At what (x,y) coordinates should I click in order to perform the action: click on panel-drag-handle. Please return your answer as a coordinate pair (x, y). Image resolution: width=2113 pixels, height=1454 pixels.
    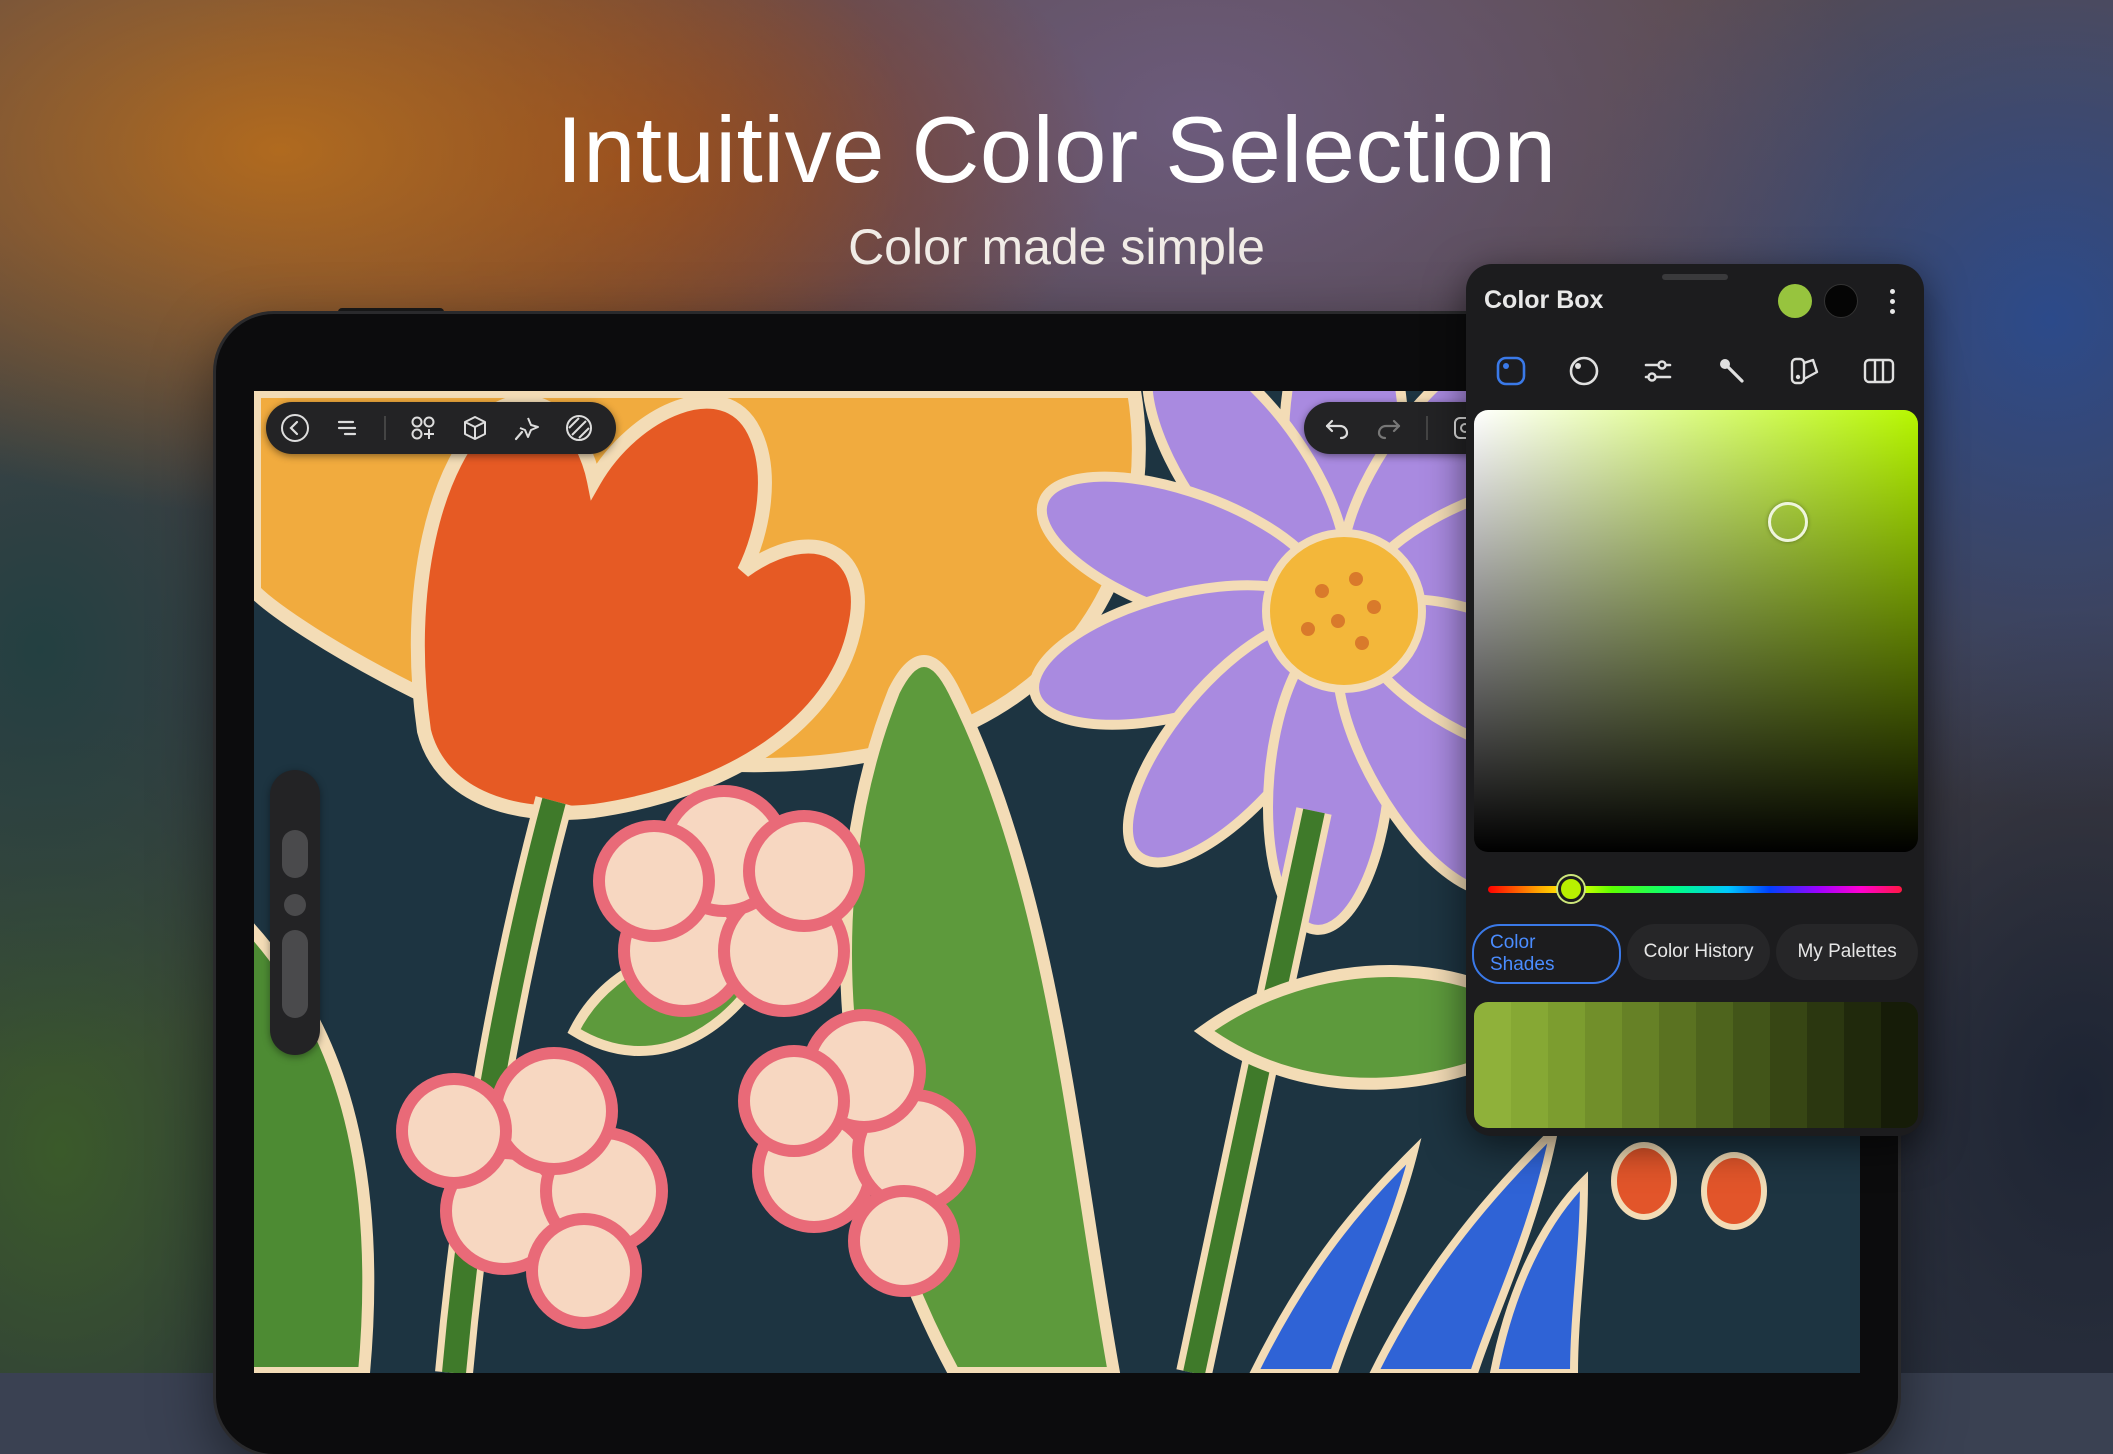
    Looking at the image, I should click on (1695, 277).